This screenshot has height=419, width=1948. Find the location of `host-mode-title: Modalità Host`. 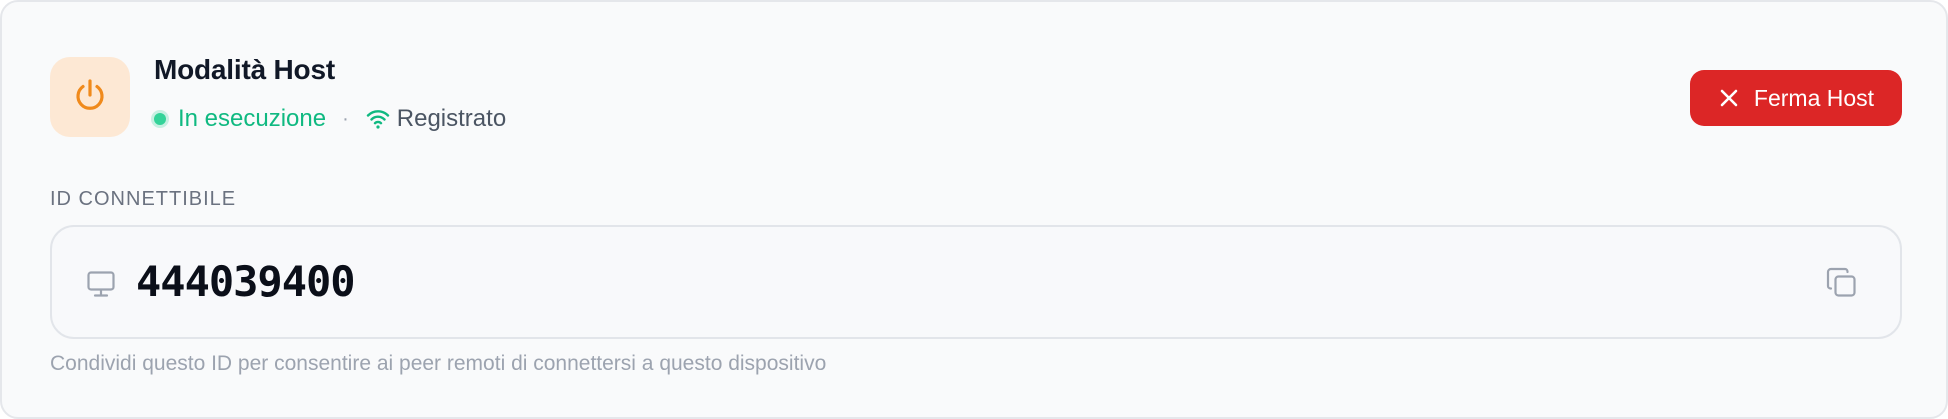

host-mode-title: Modalità Host is located at coordinates (244, 69).